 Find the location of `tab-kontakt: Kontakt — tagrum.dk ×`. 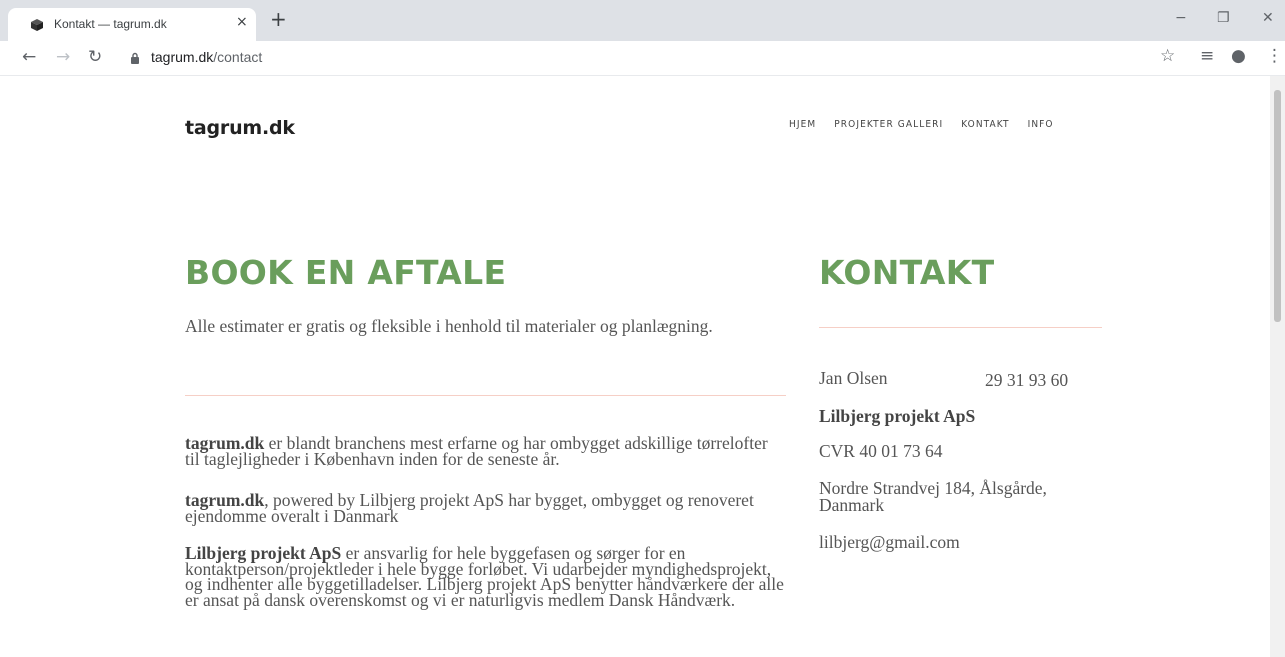

tab-kontakt: Kontakt — tagrum.dk × is located at coordinates (132, 24).